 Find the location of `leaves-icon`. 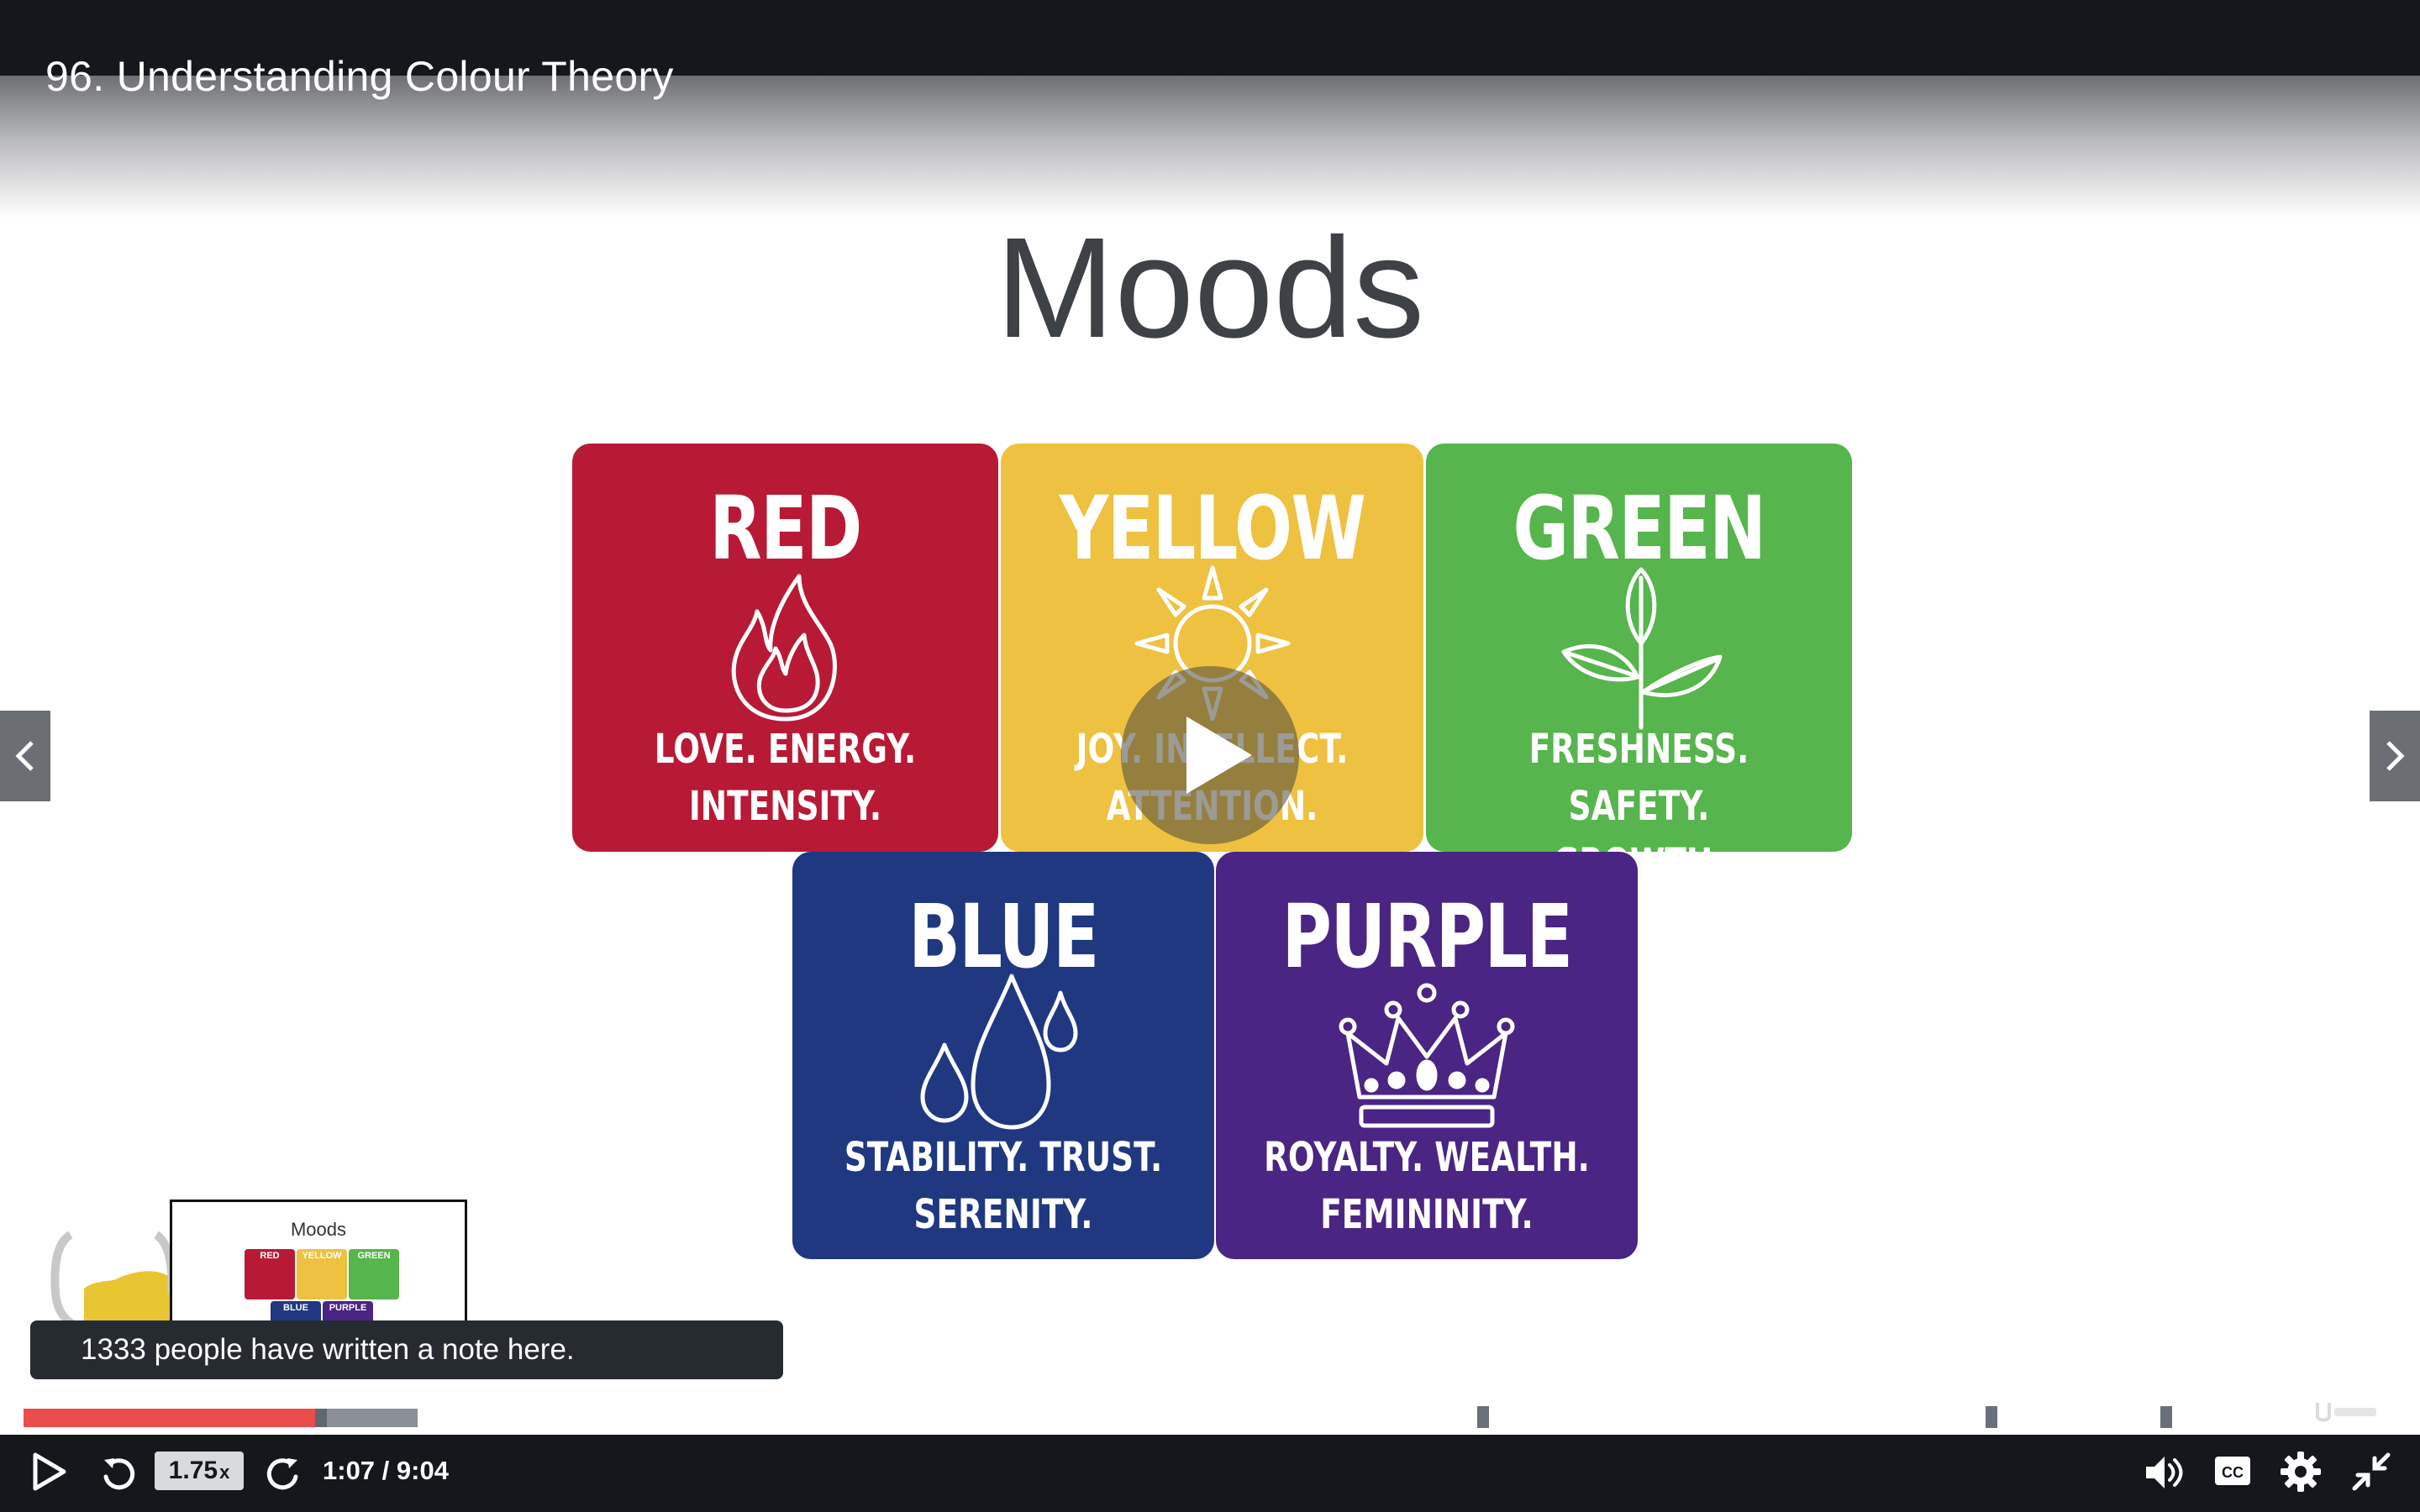

leaves-icon is located at coordinates (1642, 648).